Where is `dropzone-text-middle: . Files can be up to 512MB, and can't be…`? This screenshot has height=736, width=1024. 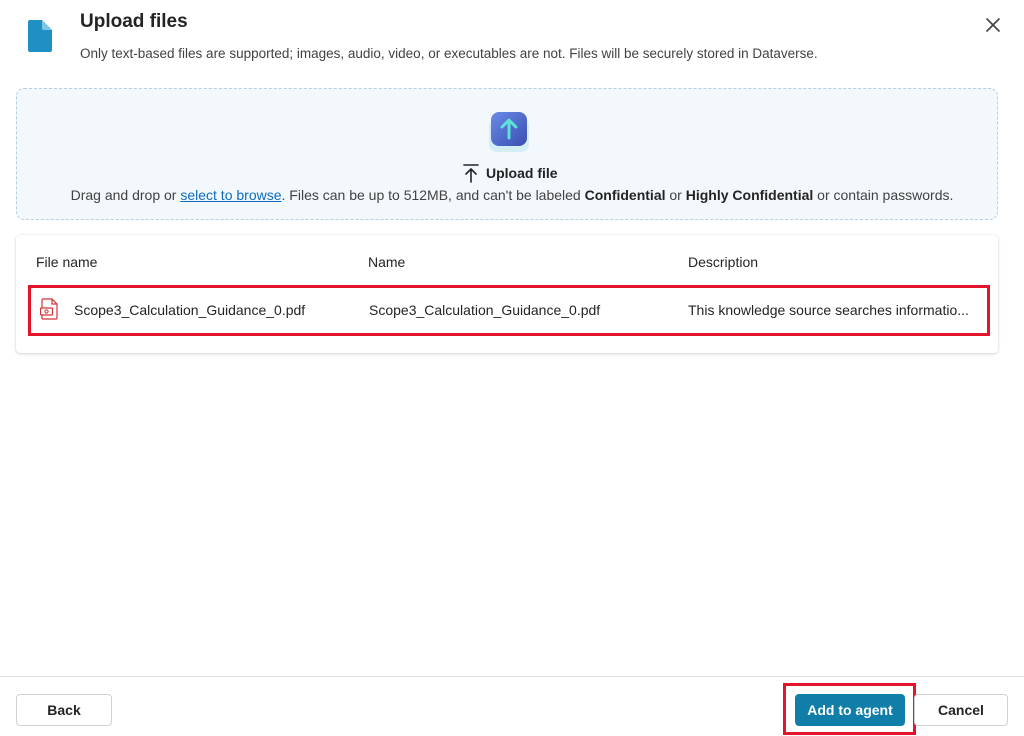 dropzone-text-middle: . Files can be up to 512MB, and can't be… is located at coordinates (433, 195).